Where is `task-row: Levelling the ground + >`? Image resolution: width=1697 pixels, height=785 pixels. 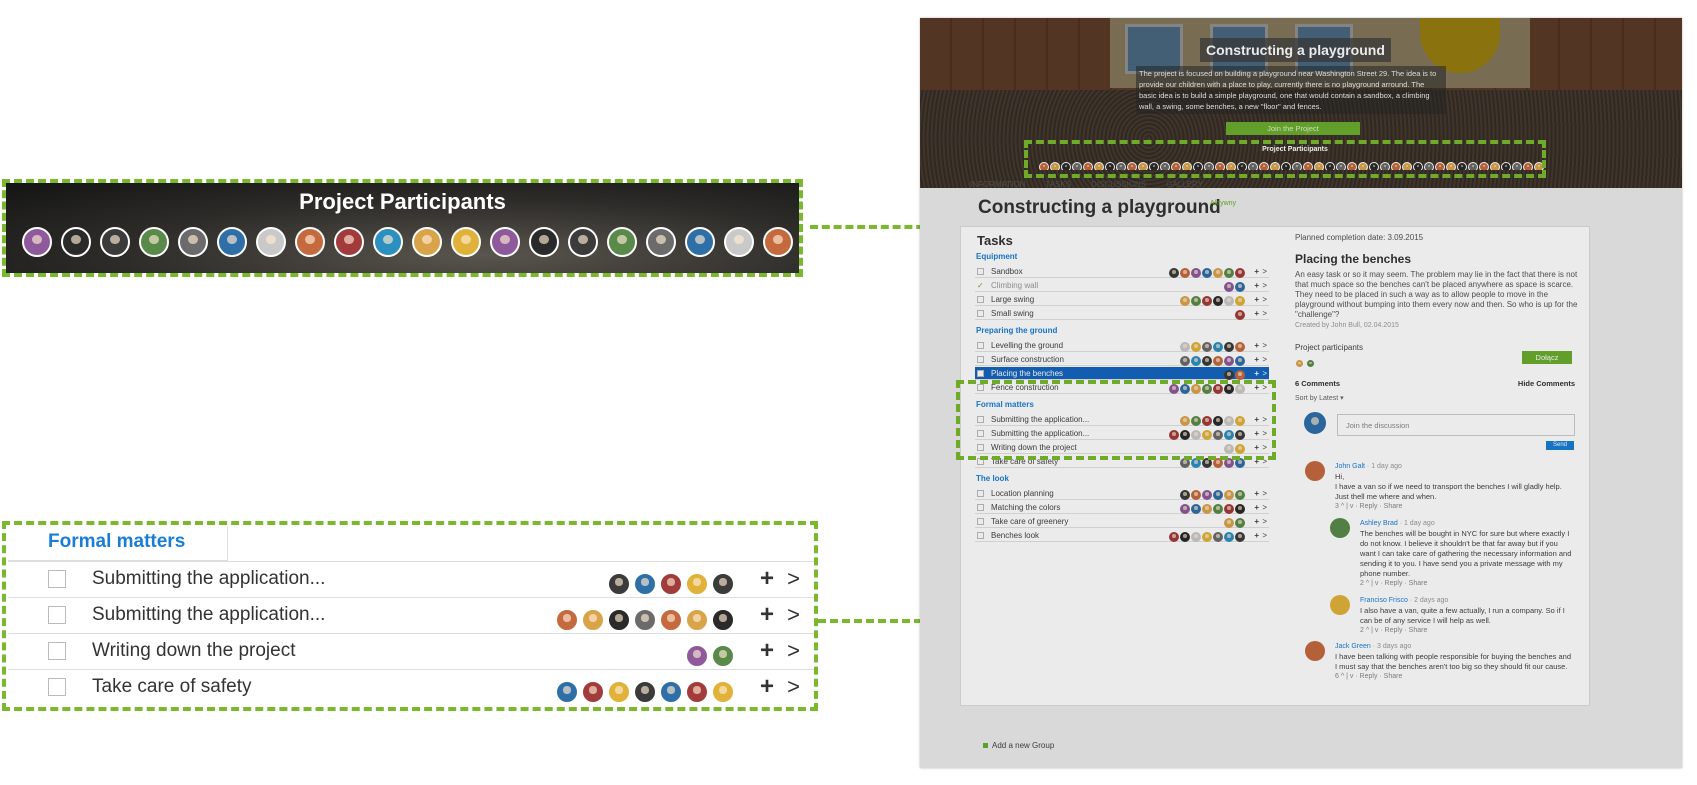
task-row: Levelling the ground + > is located at coordinates (1122, 345).